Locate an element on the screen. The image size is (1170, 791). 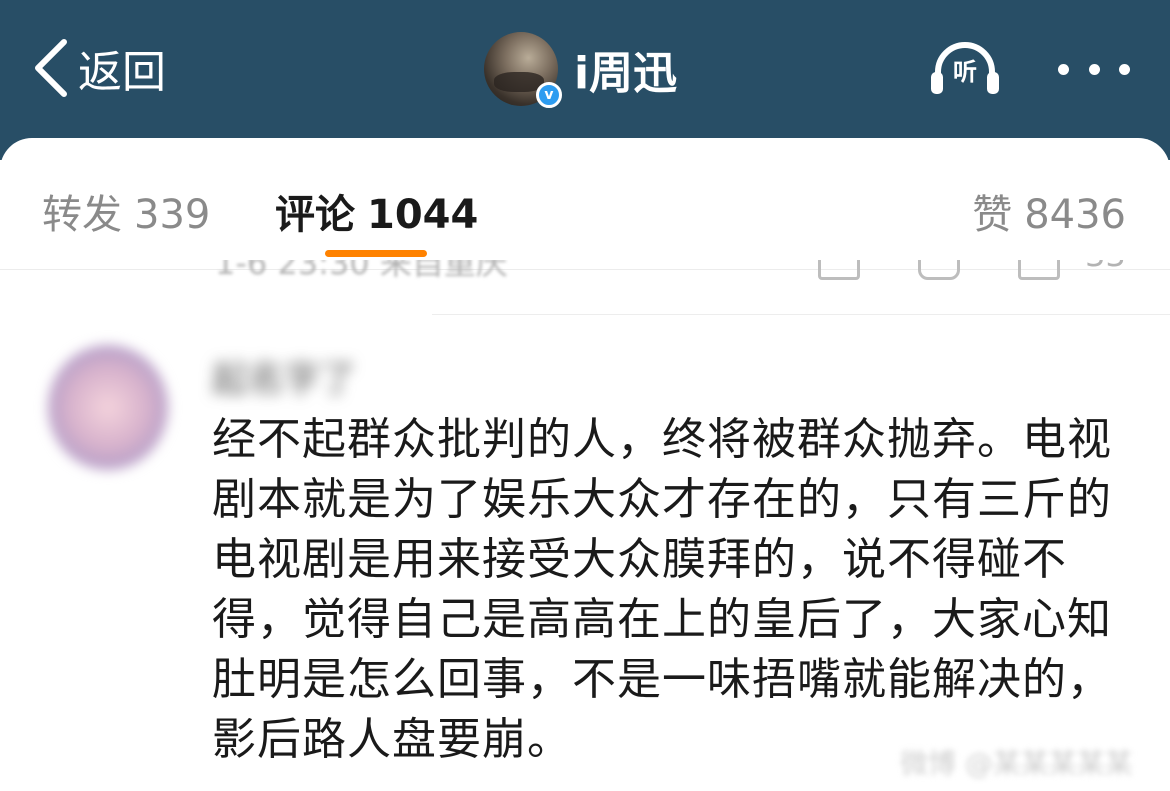
verified-badge-icon: v is located at coordinates (549, 95).